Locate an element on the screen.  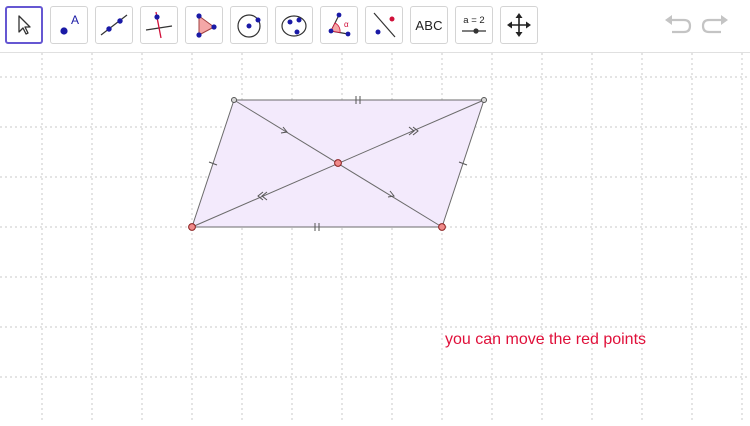
line-tool-button is located at coordinates (114, 25).